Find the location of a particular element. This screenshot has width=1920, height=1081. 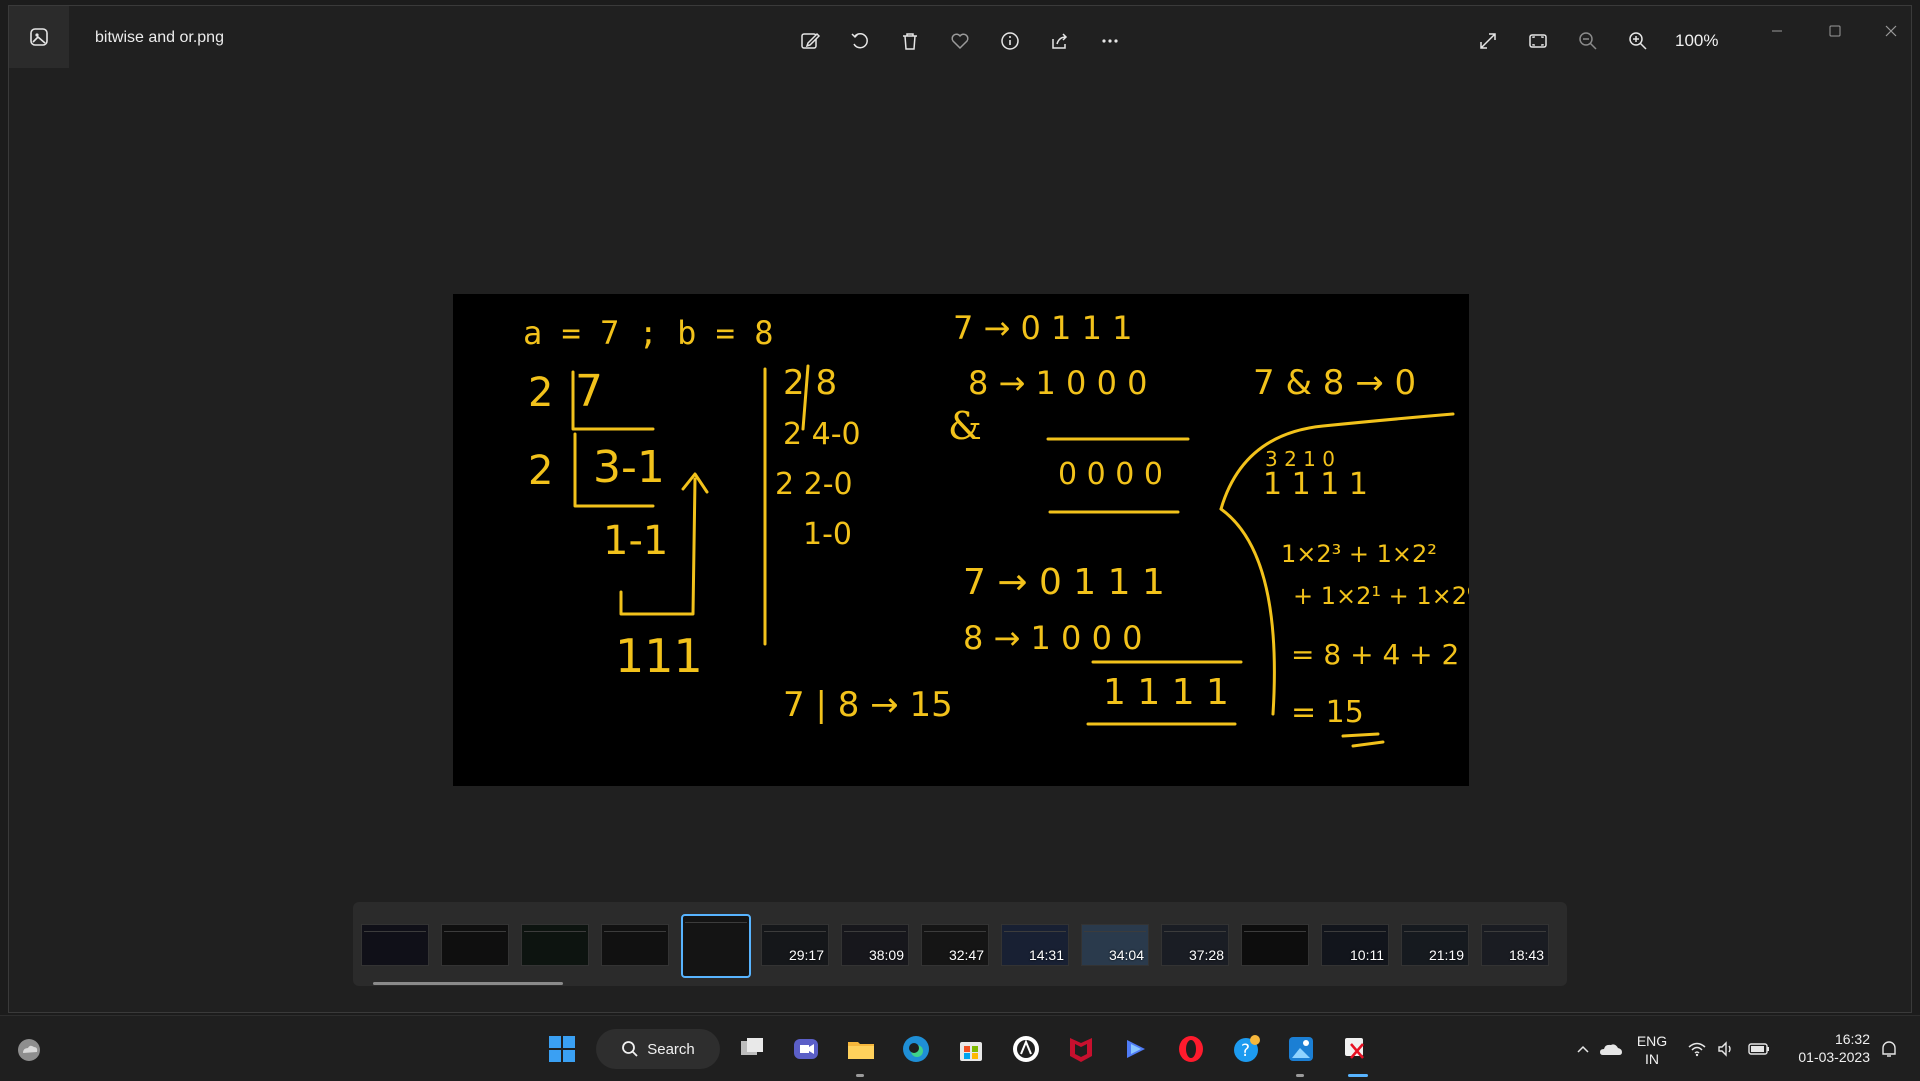

favorite-icon is located at coordinates (960, 41).